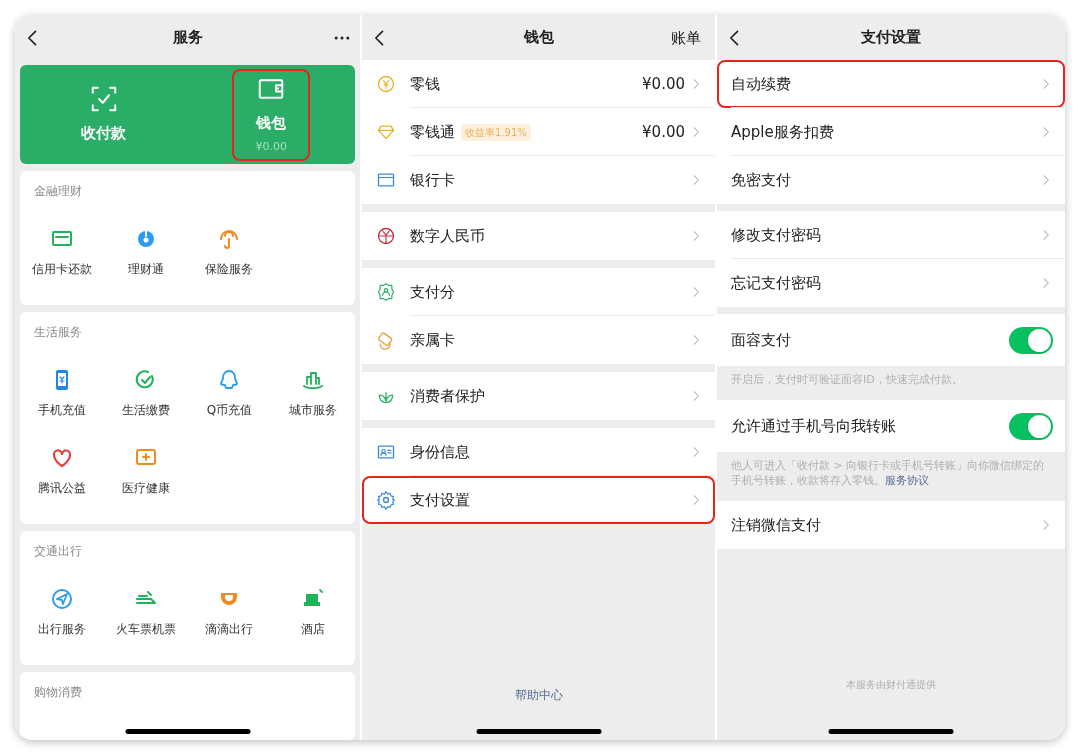 This screenshot has width=1080, height=755. Describe the element at coordinates (496, 132) in the screenshot. I see `yield-badge: 收益率1.91%` at that location.